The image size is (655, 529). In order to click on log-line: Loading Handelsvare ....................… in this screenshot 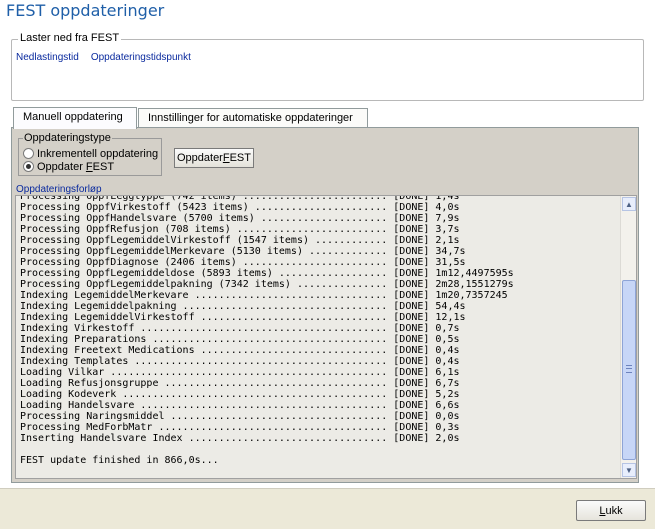, I will do `click(240, 405)`.